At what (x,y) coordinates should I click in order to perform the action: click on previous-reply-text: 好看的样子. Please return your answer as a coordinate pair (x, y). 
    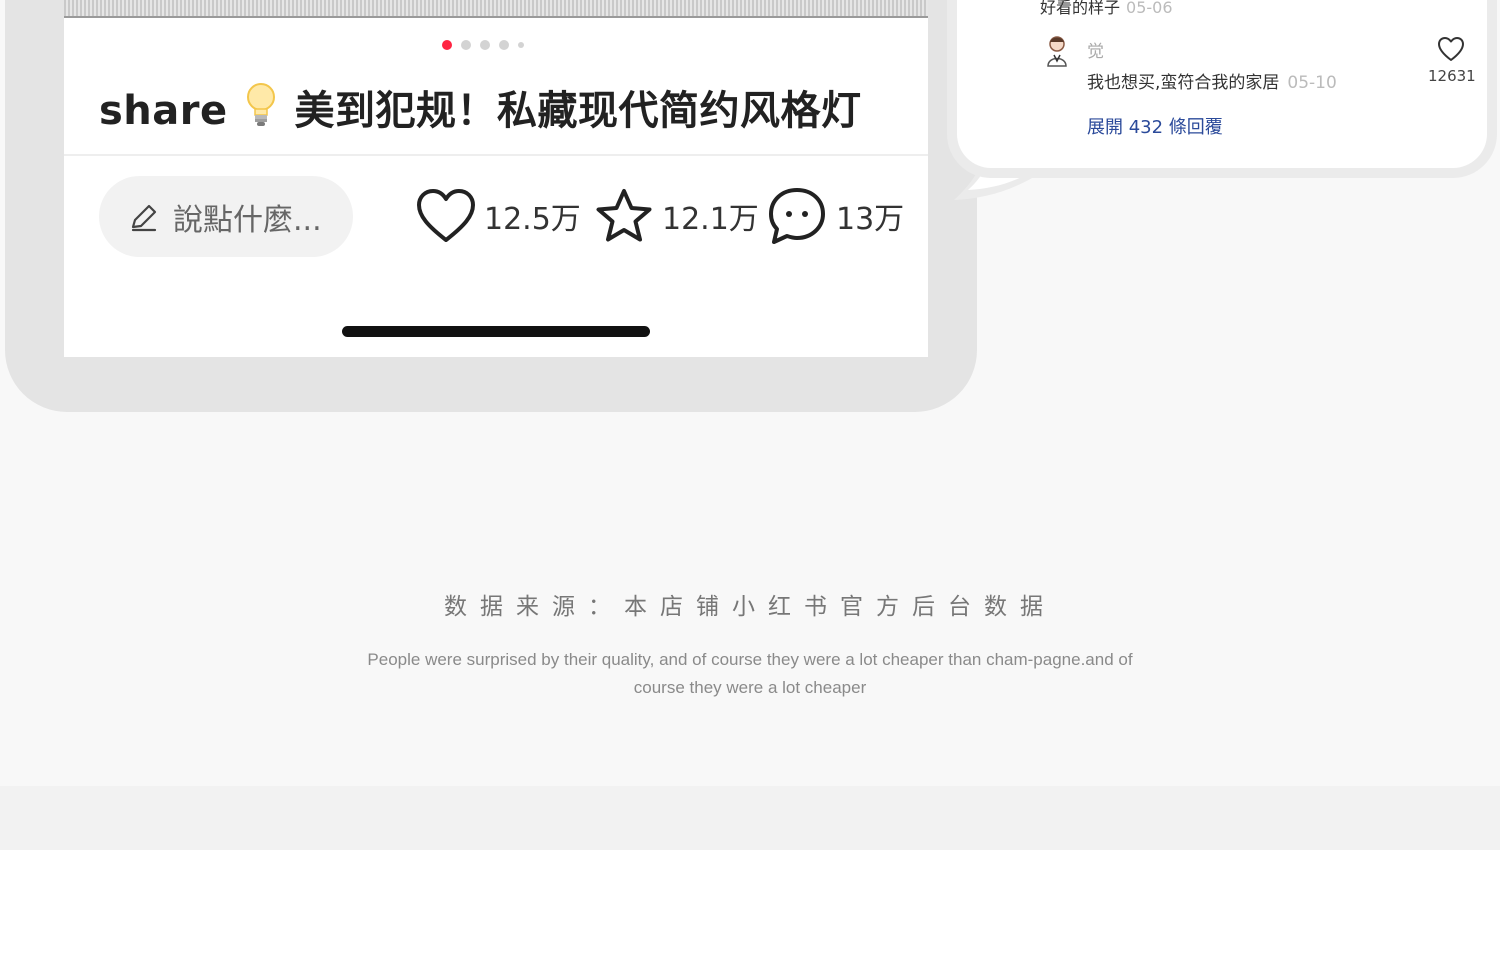
    Looking at the image, I should click on (1080, 8).